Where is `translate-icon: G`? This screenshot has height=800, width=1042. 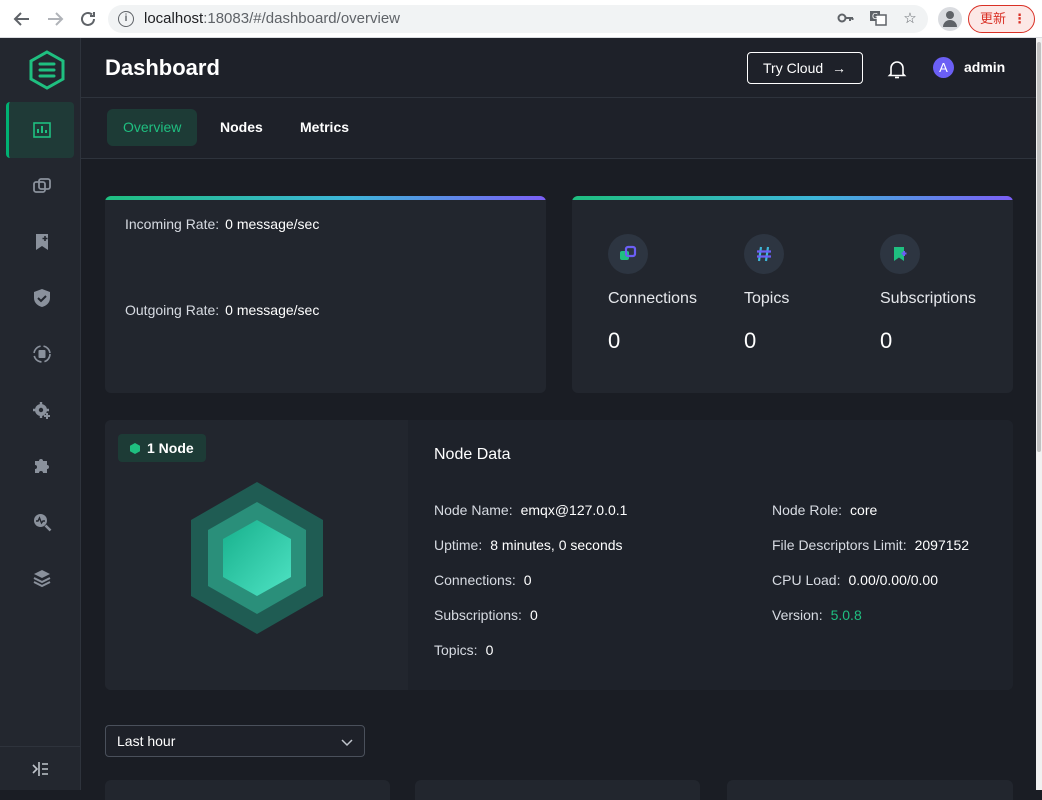 translate-icon: G is located at coordinates (878, 19).